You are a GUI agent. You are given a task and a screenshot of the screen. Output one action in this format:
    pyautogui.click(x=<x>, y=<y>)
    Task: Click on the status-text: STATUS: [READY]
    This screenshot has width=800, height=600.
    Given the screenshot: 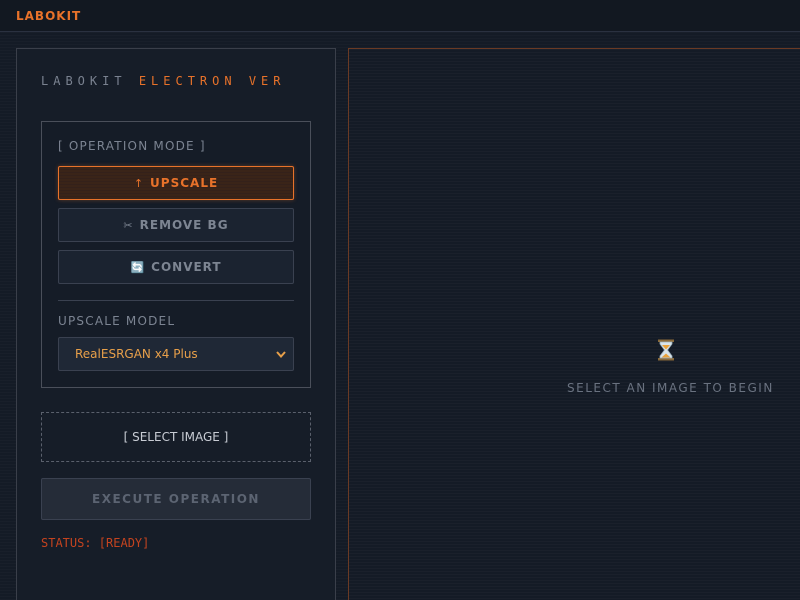 What is the action you would take?
    pyautogui.click(x=95, y=543)
    